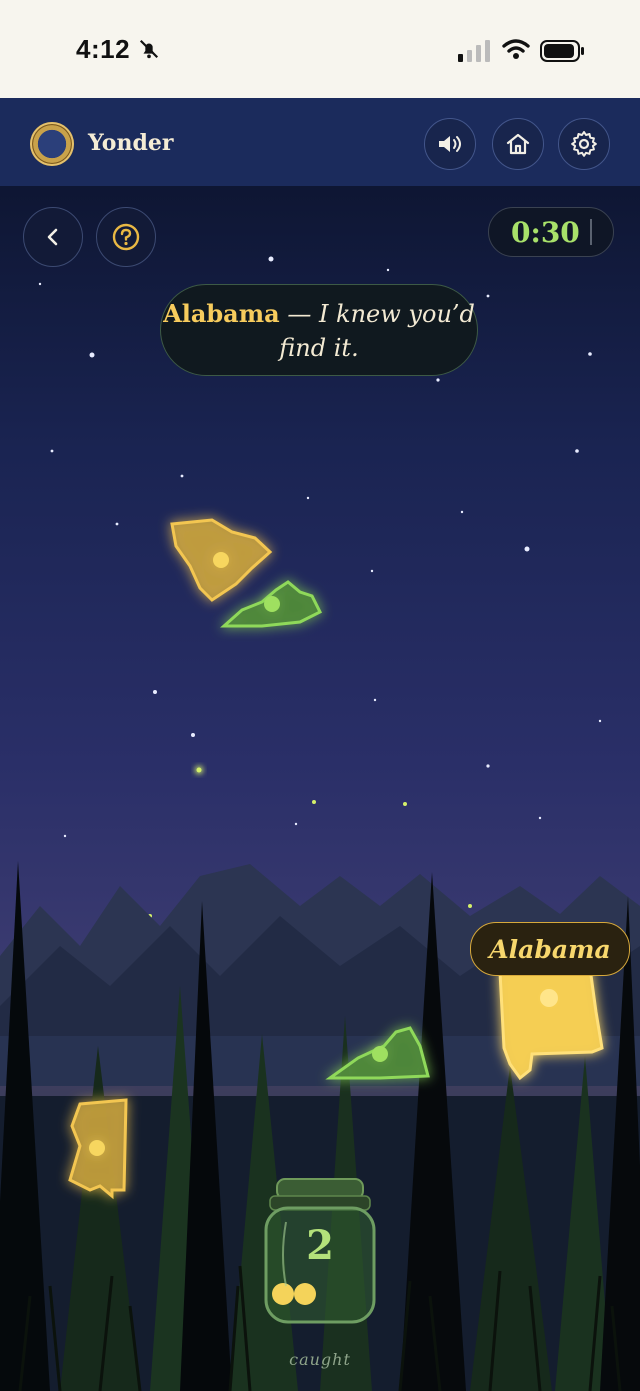 The height and width of the screenshot is (1391, 640). I want to click on help-icon, so click(126, 237).